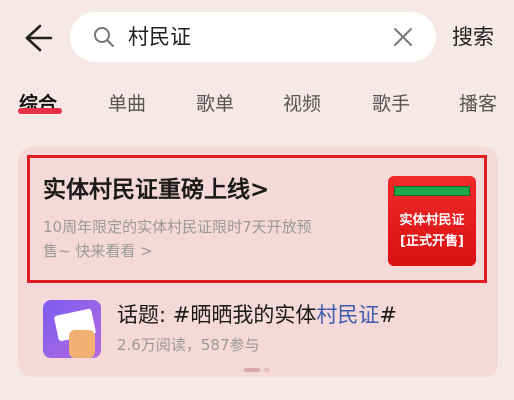  What do you see at coordinates (257, 106) in the screenshot?
I see `category-tabs: 综合 单曲 歌单 视频 歌手 播客` at bounding box center [257, 106].